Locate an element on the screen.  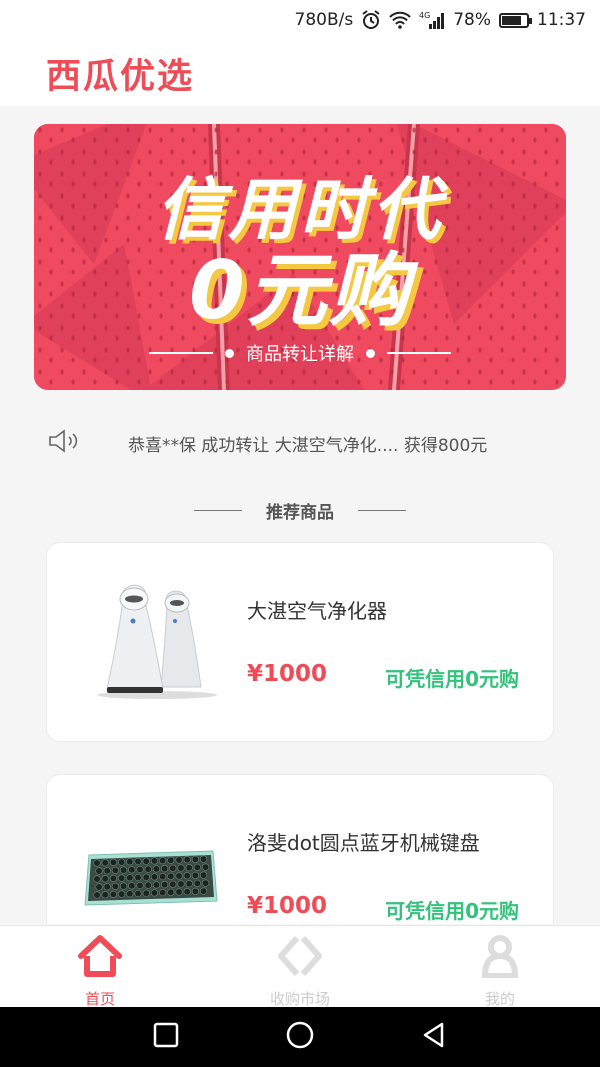
tab-label: 首页 is located at coordinates (99, 999).